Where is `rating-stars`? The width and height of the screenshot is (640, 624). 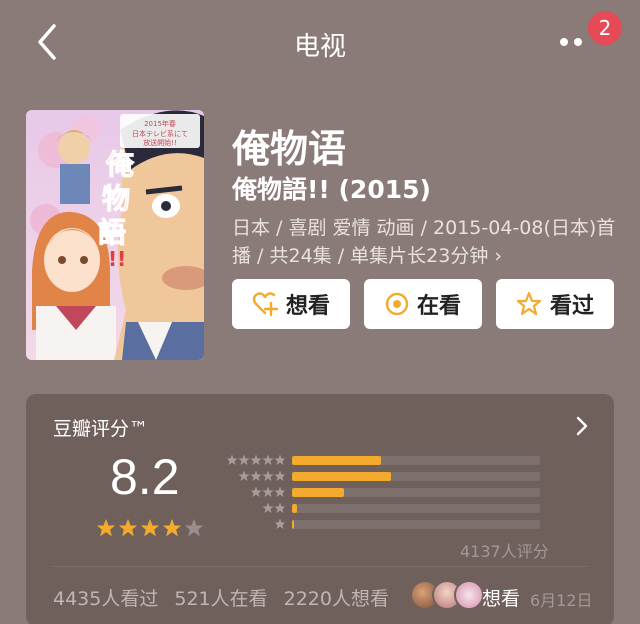 rating-stars is located at coordinates (150, 528).